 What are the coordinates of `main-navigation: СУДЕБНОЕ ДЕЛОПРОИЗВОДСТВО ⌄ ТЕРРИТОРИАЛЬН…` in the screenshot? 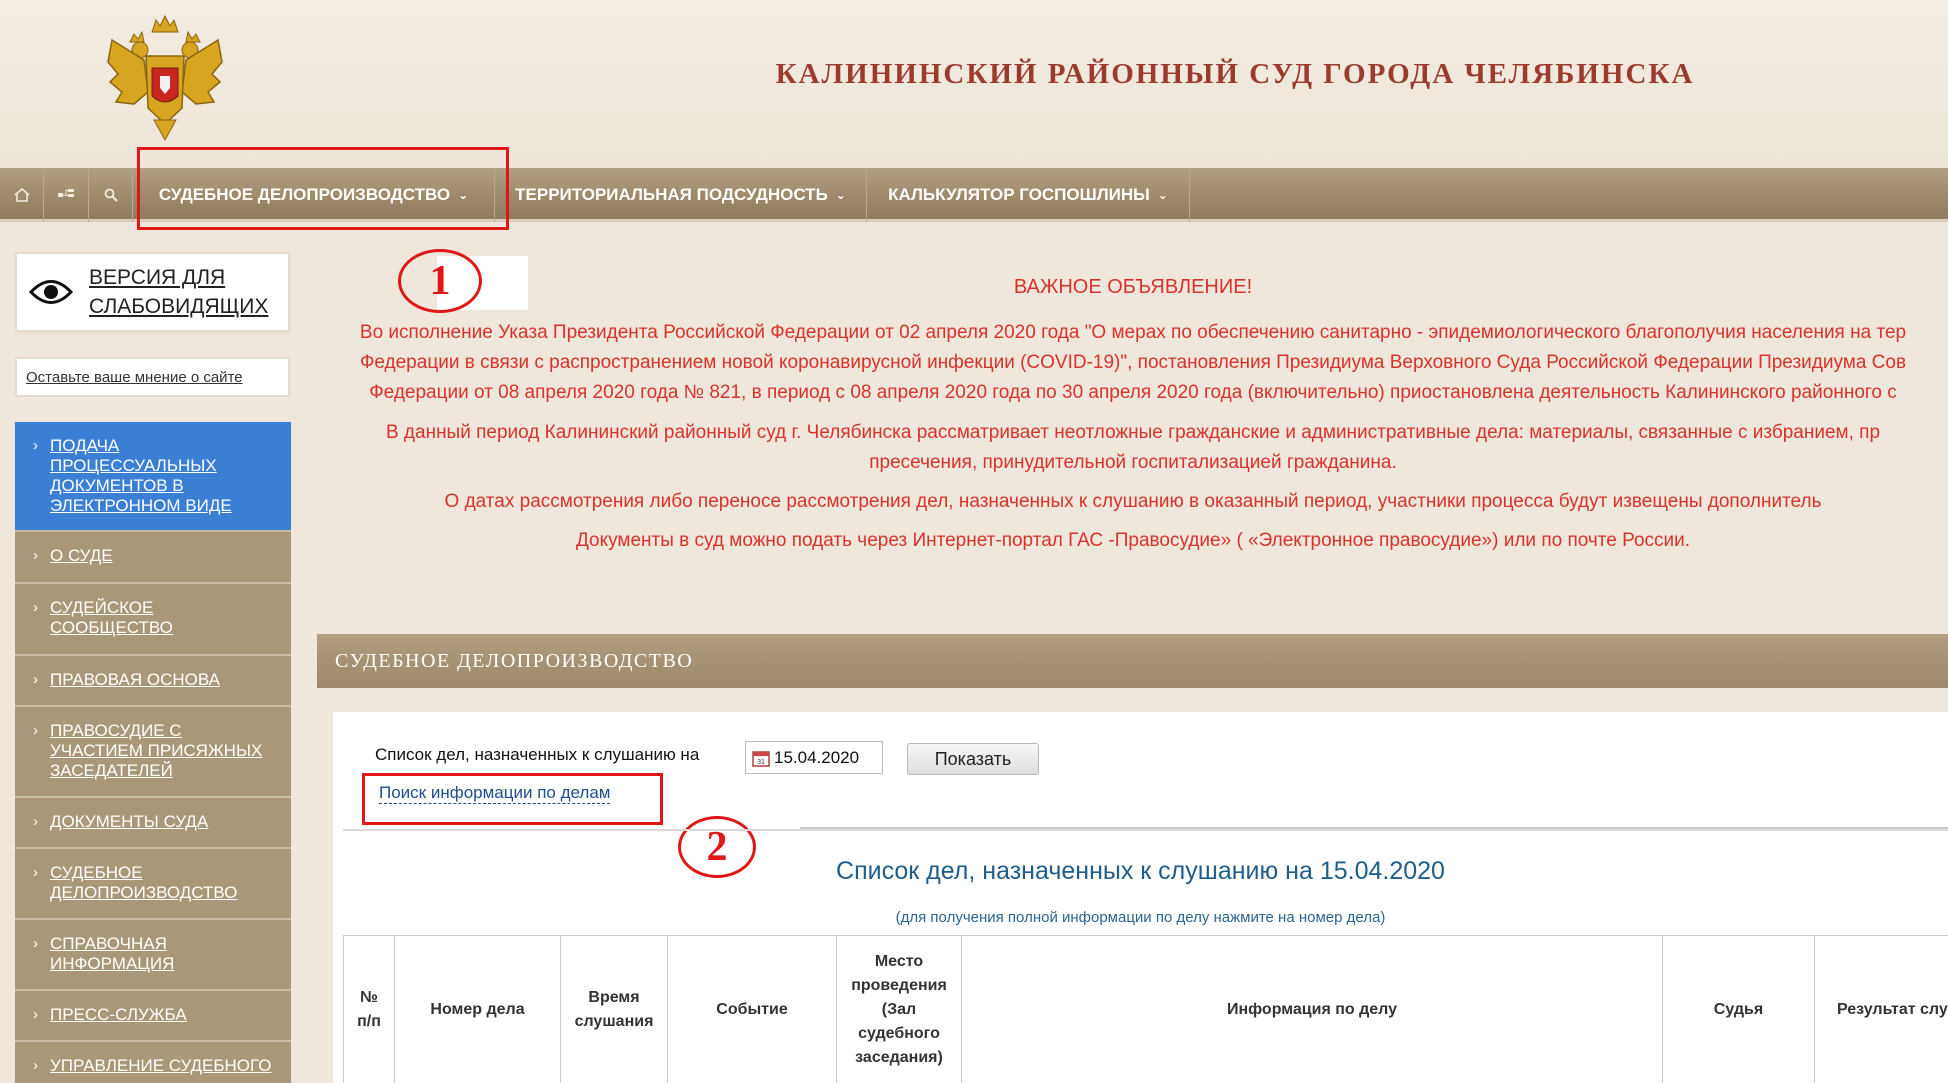 It's located at (974, 195).